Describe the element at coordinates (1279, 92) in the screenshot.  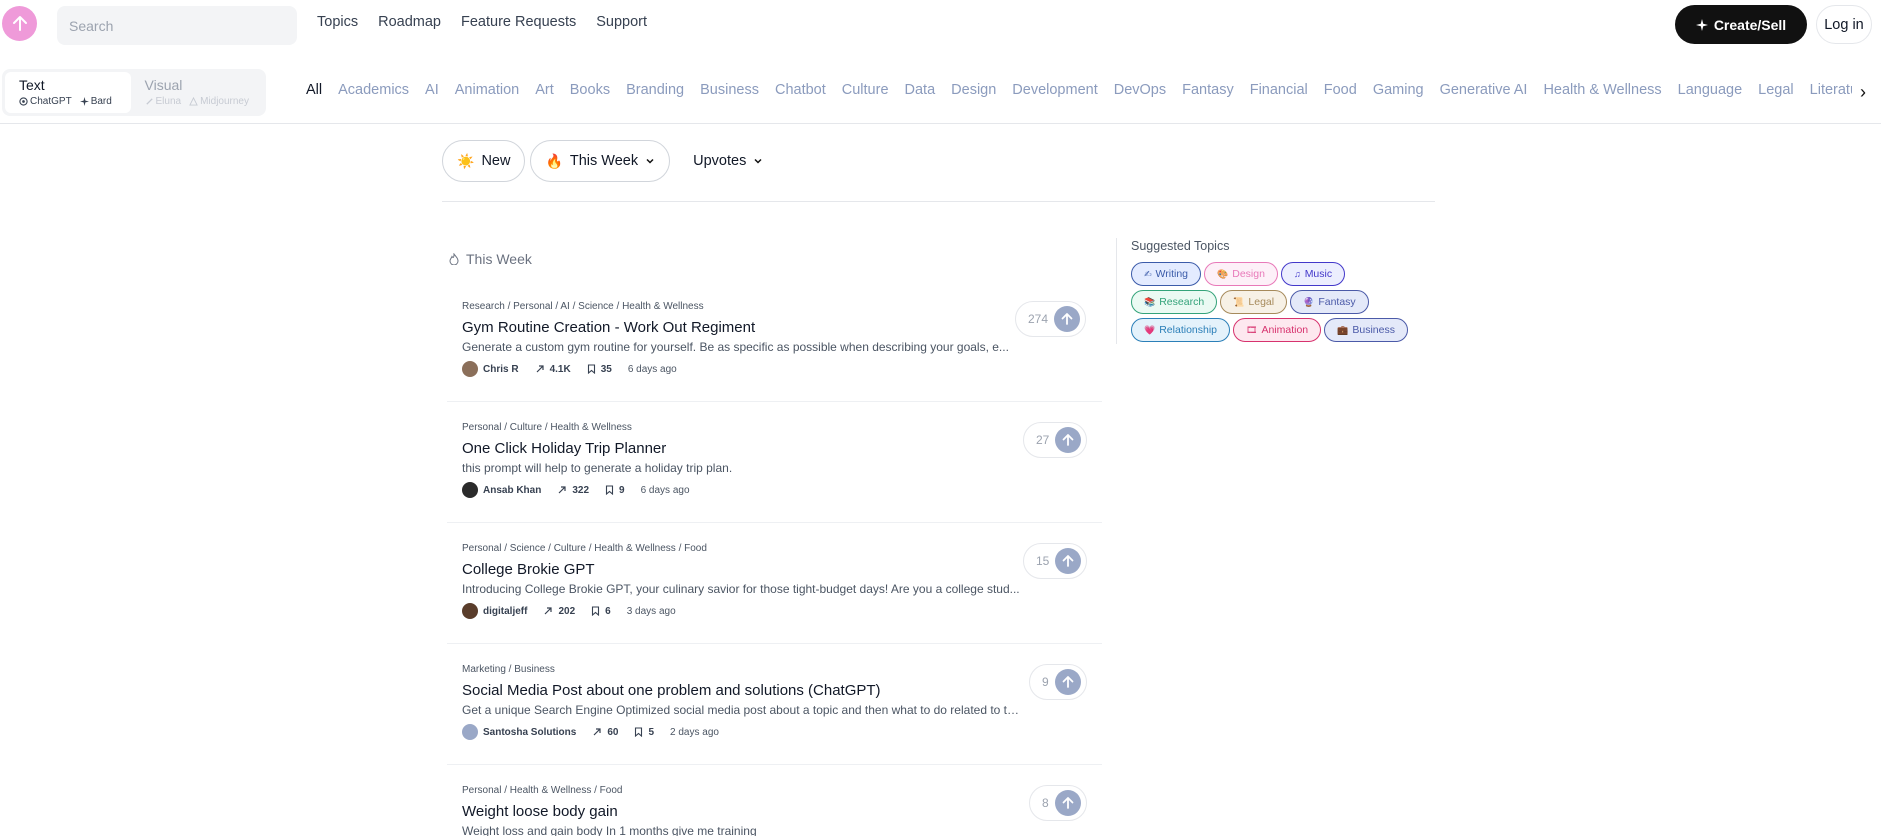
I see `topic-tab: Financial` at that location.